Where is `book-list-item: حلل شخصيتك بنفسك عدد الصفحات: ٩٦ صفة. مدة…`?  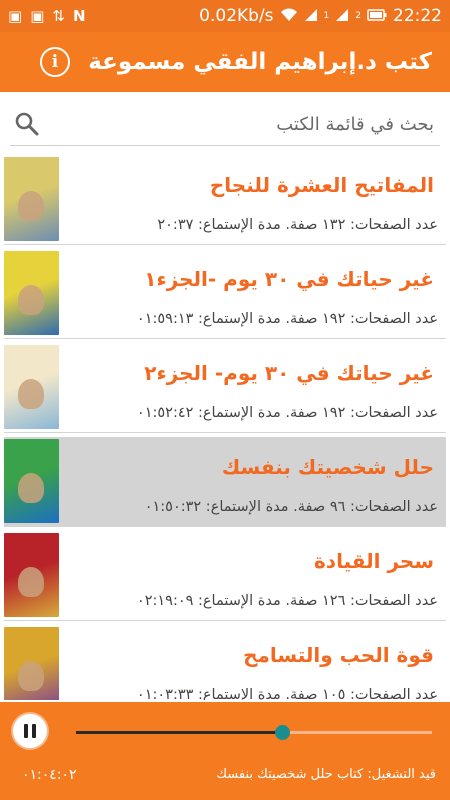
book-list-item: حلل شخصيتك بنفسك عدد الصفحات: ٩٦ صفة. مدة… is located at coordinates (225, 482).